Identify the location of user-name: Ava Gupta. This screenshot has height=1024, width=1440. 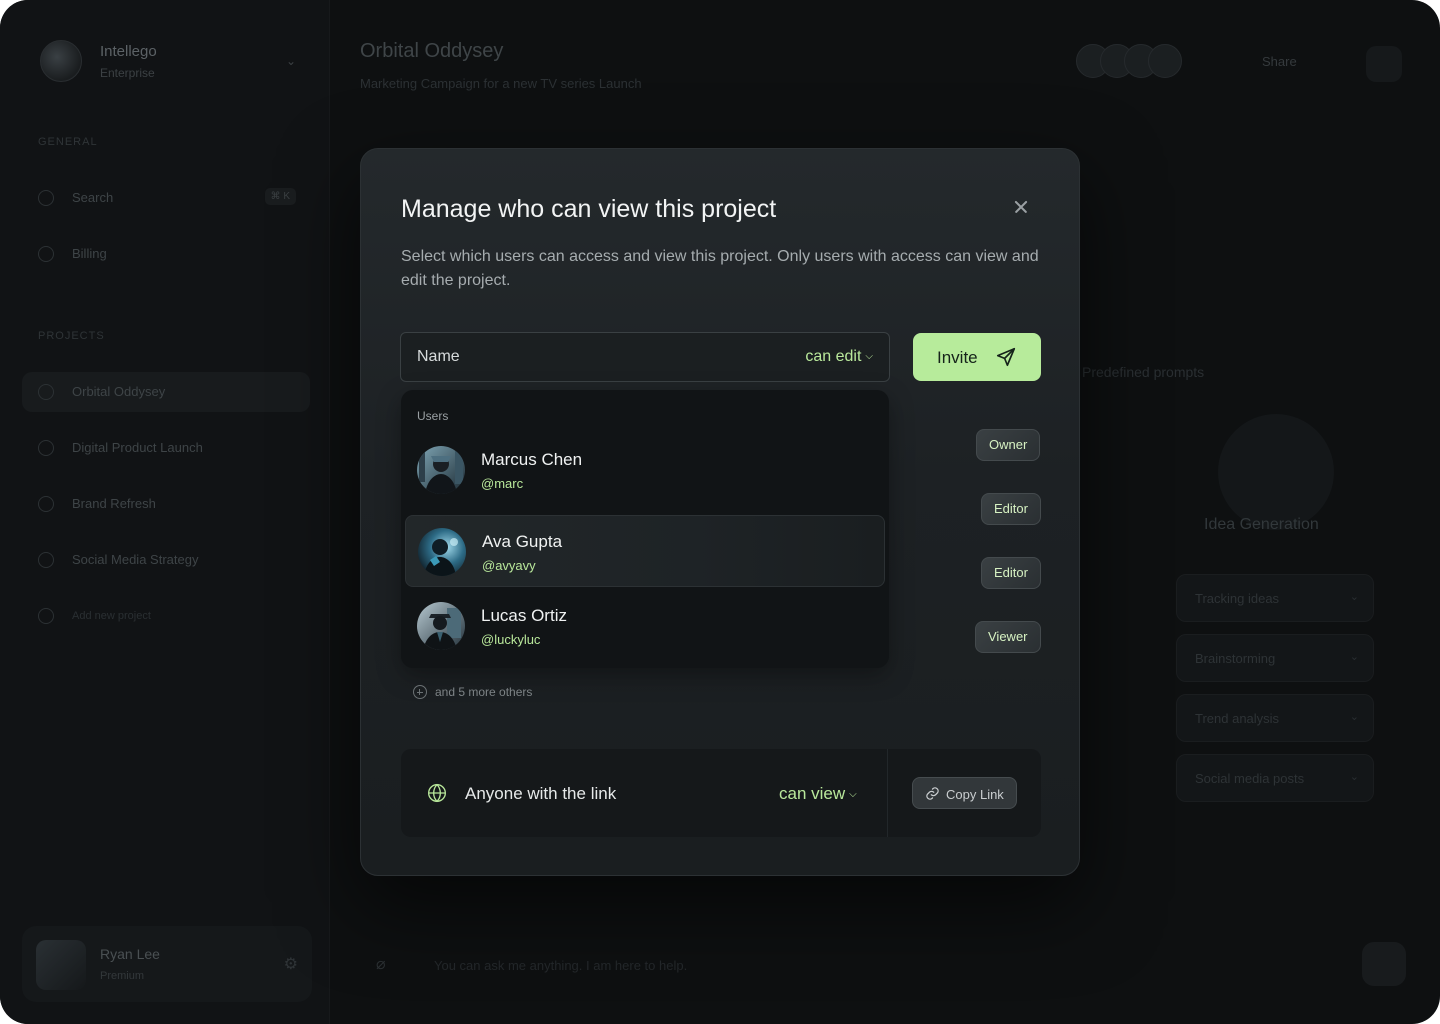
(522, 541).